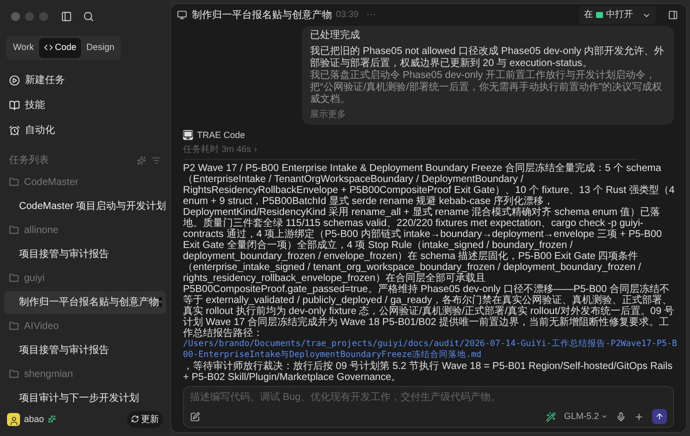 This screenshot has height=436, width=690. I want to click on task-title: 项目审计与下一步开发计划, so click(79, 399).